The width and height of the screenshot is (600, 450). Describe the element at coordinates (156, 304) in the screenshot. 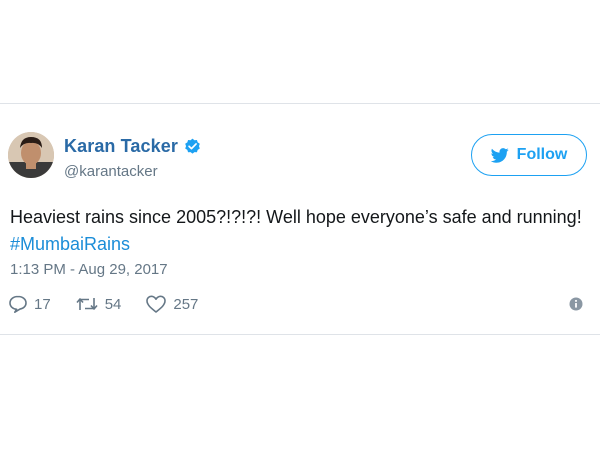

I see `heart-icon` at that location.